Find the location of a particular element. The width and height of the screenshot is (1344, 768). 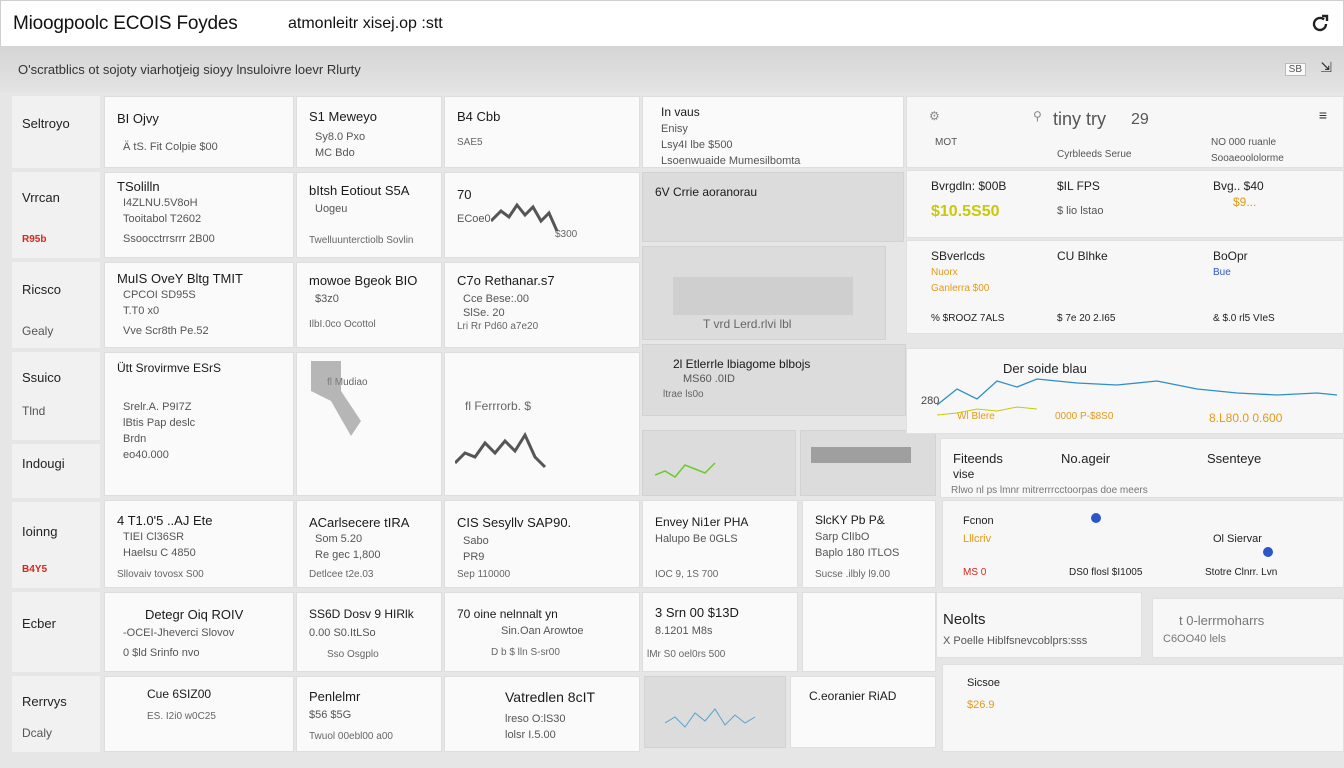

card-r4c2: fl Mudiao is located at coordinates (369, 424).